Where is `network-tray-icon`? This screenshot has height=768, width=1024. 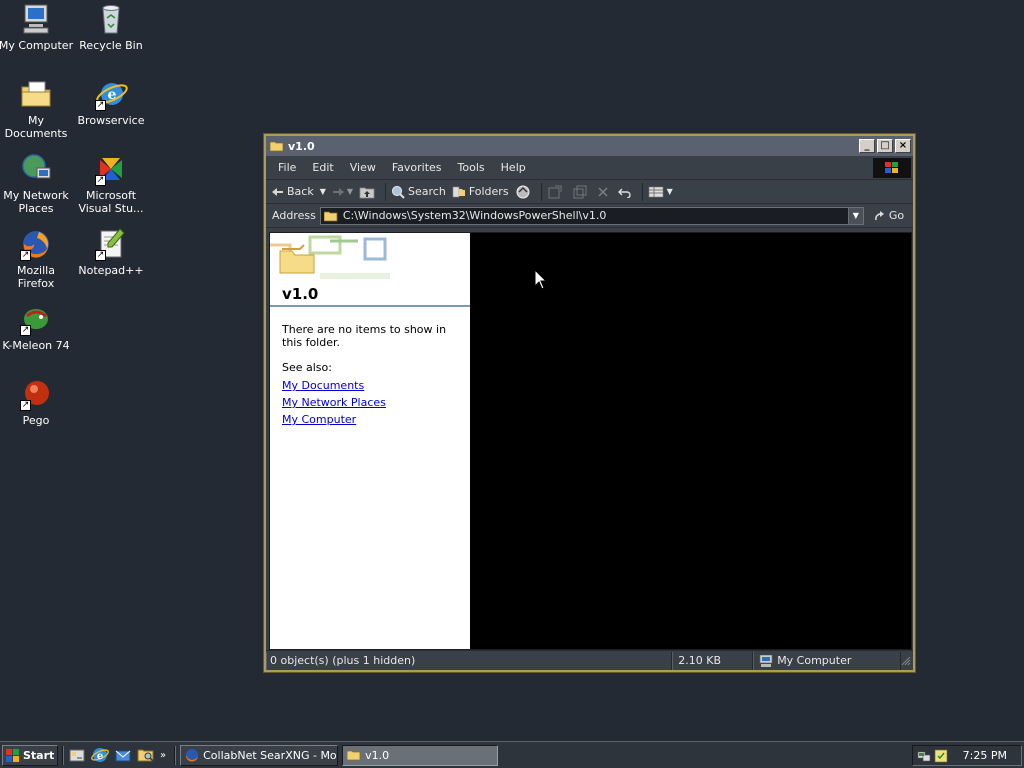 network-tray-icon is located at coordinates (924, 756).